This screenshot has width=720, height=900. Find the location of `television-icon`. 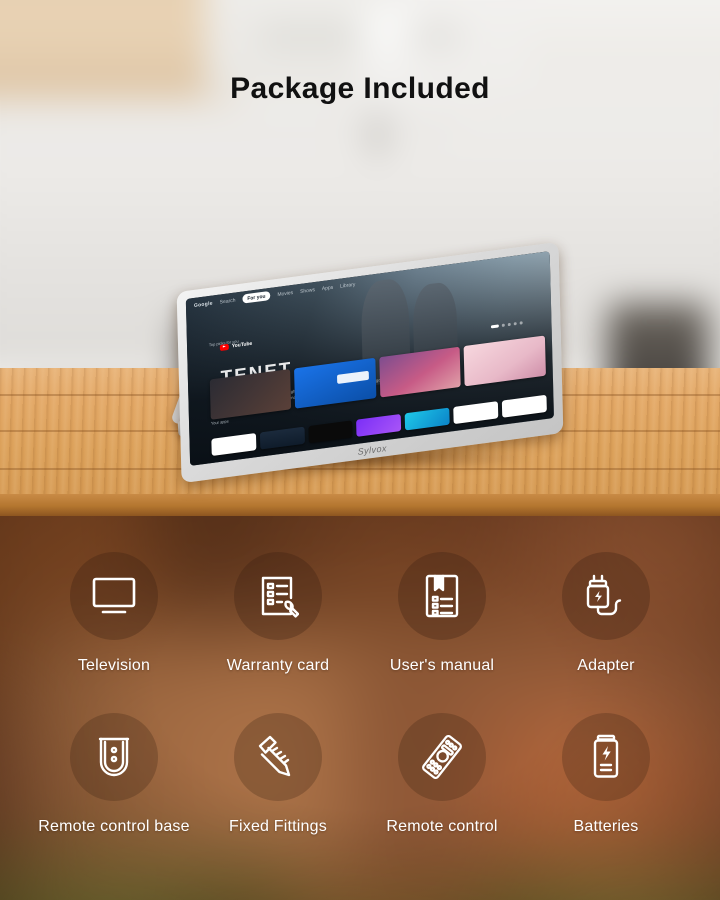

television-icon is located at coordinates (114, 595).